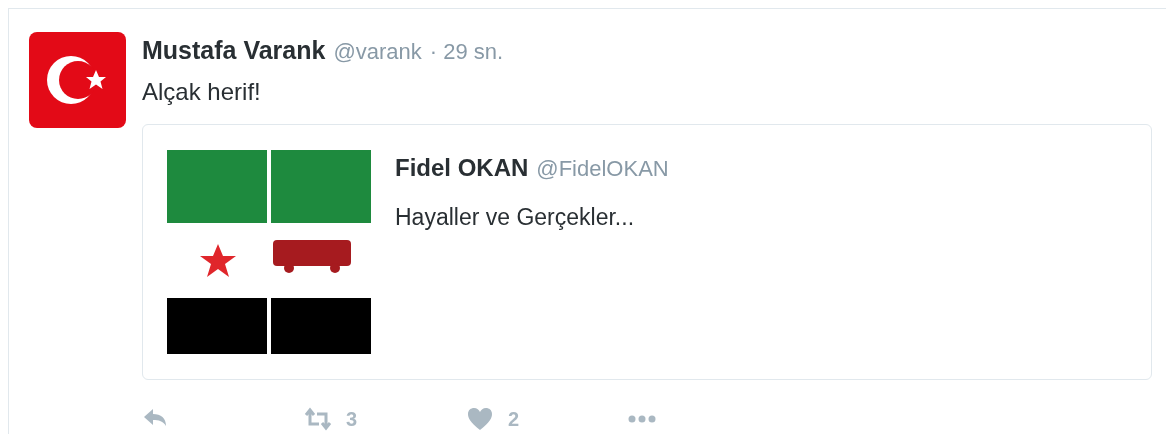  Describe the element at coordinates (202, 91) in the screenshot. I see `tweet-text: Alçak herif!` at that location.